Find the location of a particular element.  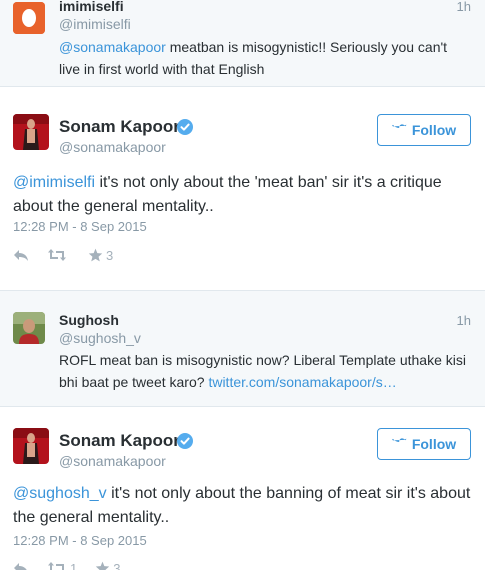

egg-avatar-icon is located at coordinates (29, 18).